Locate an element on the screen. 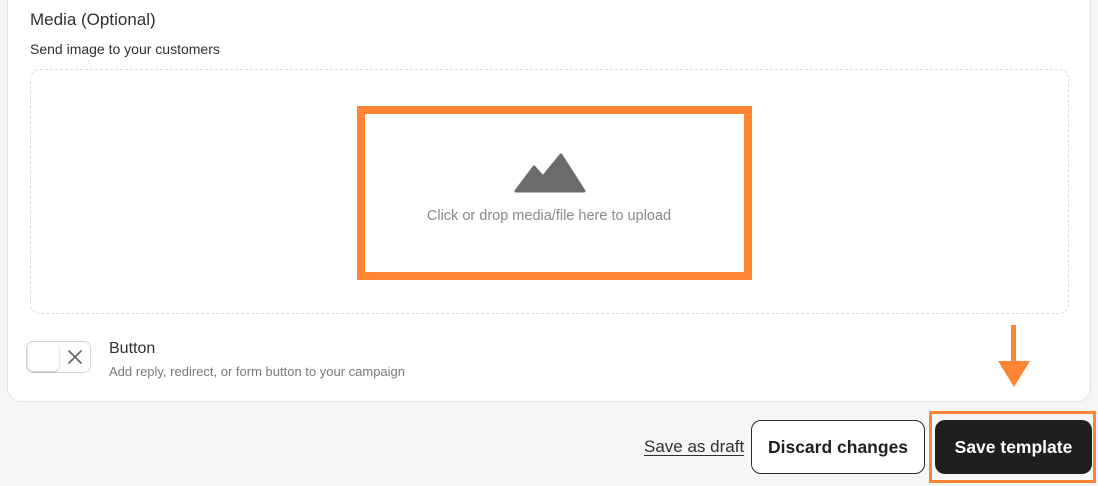  discard-changes-button: Discard changes is located at coordinates (838, 447).